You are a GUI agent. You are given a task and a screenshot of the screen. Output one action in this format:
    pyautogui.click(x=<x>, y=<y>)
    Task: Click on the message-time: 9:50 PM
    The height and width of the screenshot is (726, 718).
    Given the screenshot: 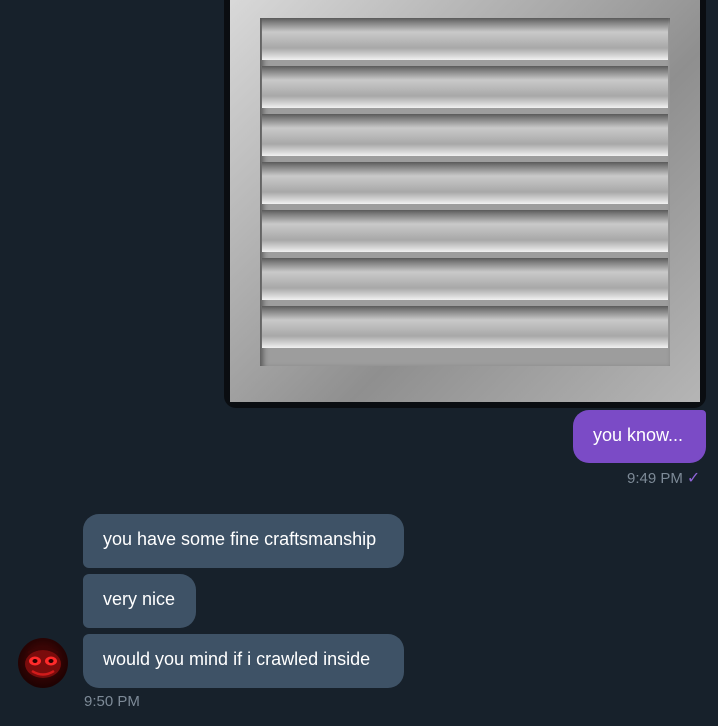 What is the action you would take?
    pyautogui.click(x=112, y=701)
    